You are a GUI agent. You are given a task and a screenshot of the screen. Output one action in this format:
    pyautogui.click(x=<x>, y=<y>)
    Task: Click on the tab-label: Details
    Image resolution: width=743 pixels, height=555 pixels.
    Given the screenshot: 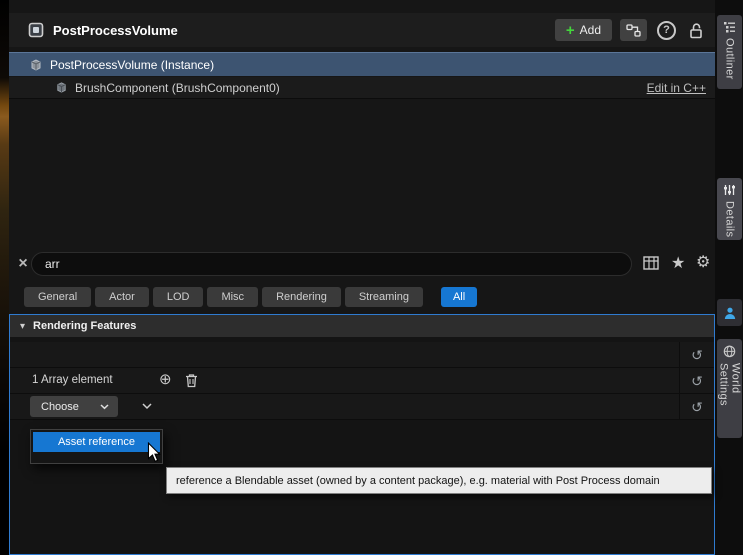 What is the action you would take?
    pyautogui.click(x=729, y=219)
    